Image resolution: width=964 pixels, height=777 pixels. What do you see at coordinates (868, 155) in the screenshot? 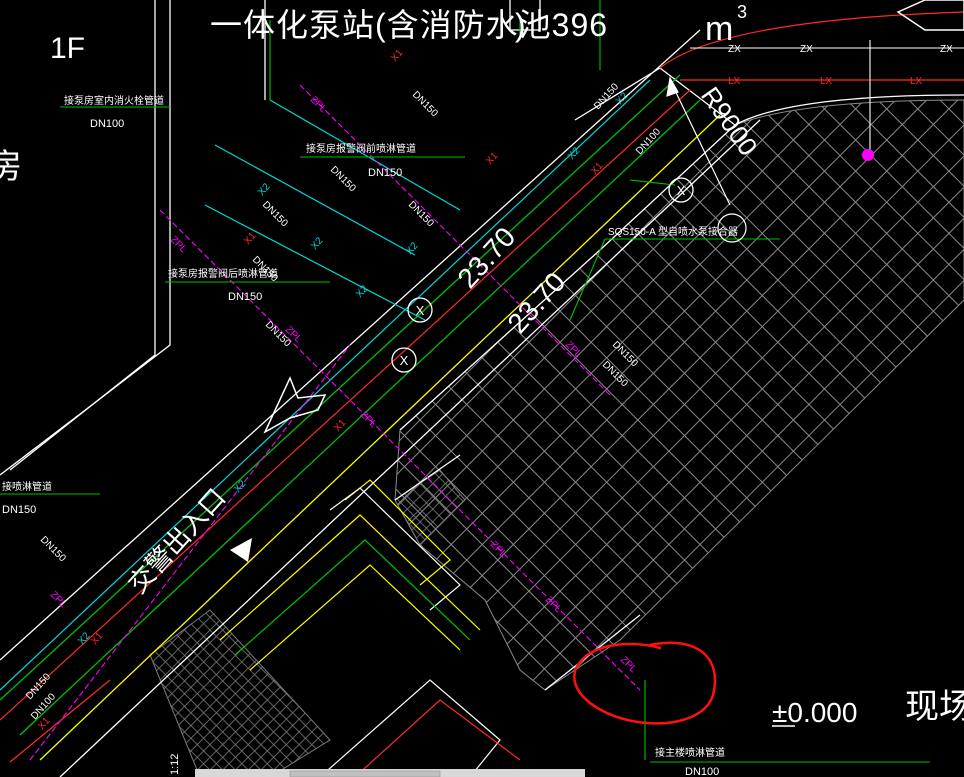
I see `valve-symbol` at bounding box center [868, 155].